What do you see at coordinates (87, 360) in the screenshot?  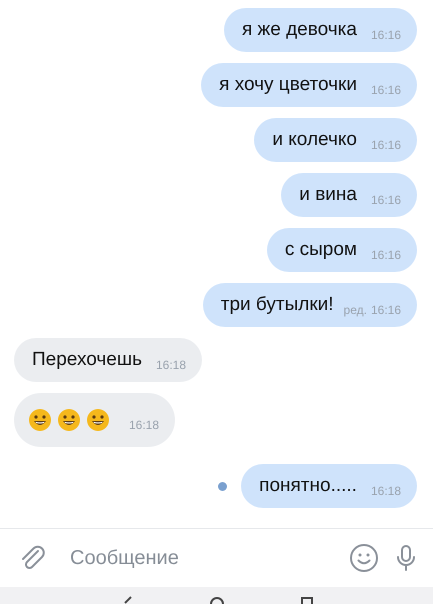 I see `message-text: Перехочешь` at bounding box center [87, 360].